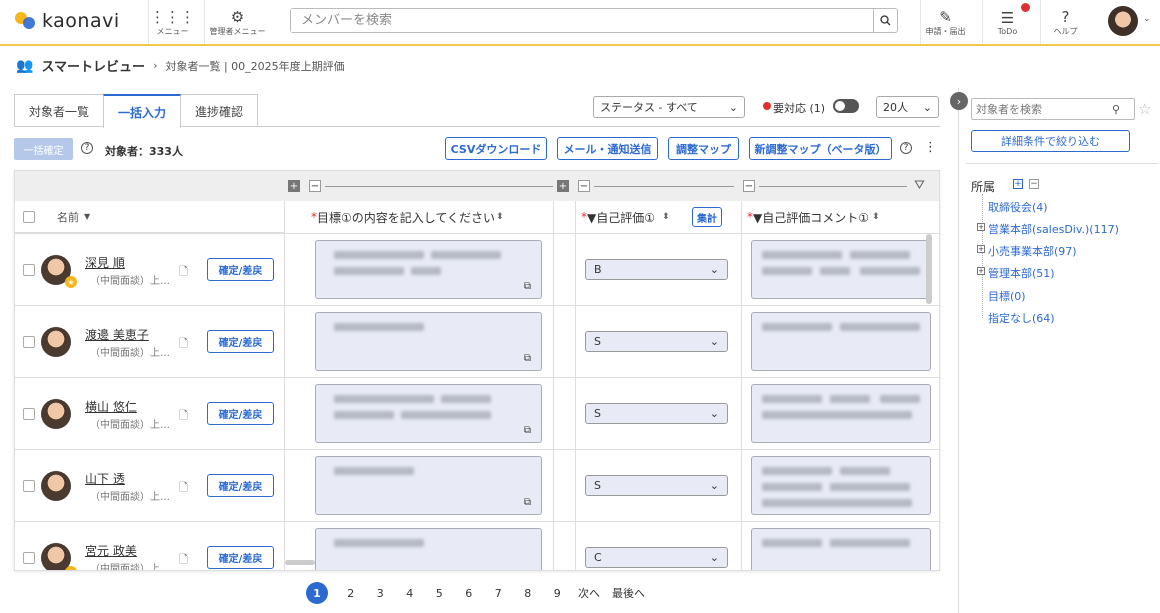 The width and height of the screenshot is (1160, 613). What do you see at coordinates (111, 406) in the screenshot?
I see `employee-name: 横山 悠仁` at bounding box center [111, 406].